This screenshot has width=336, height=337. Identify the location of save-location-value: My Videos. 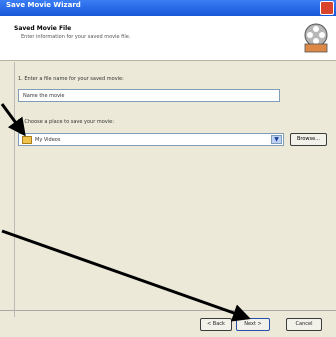
(48, 140).